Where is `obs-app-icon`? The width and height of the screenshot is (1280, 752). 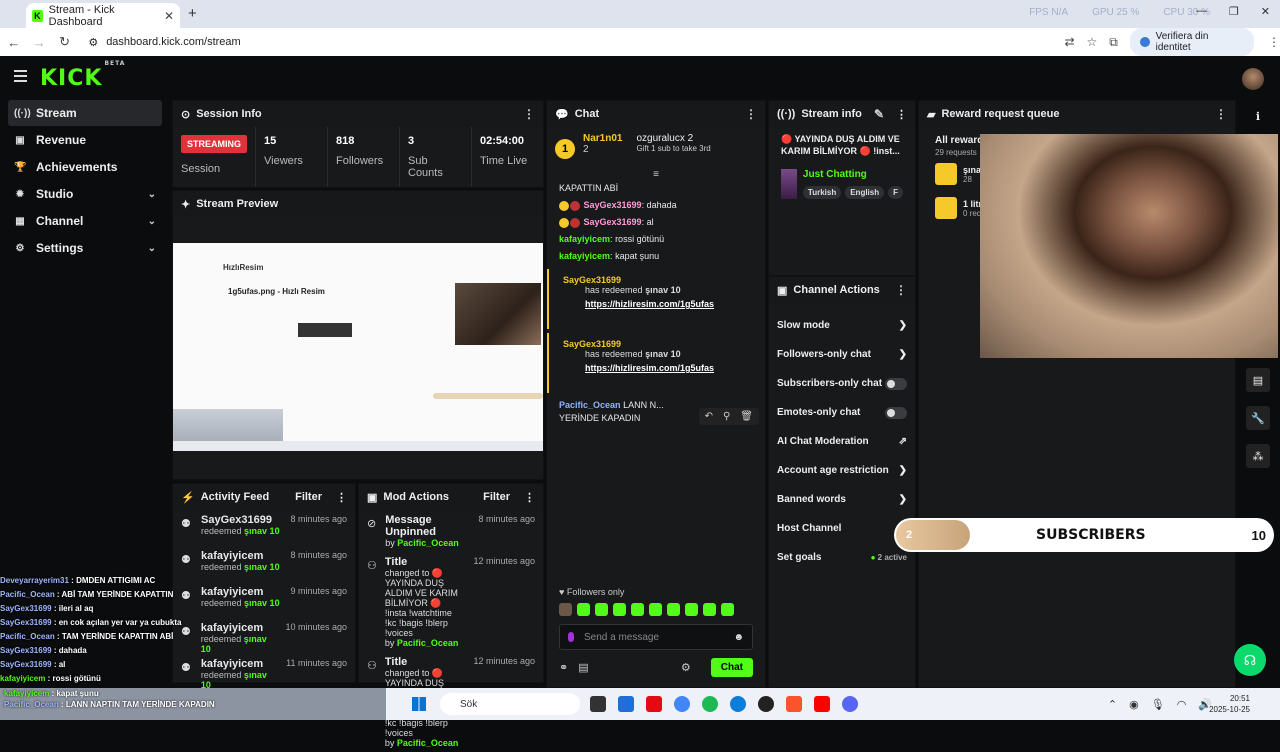
obs-app-icon is located at coordinates (766, 704).